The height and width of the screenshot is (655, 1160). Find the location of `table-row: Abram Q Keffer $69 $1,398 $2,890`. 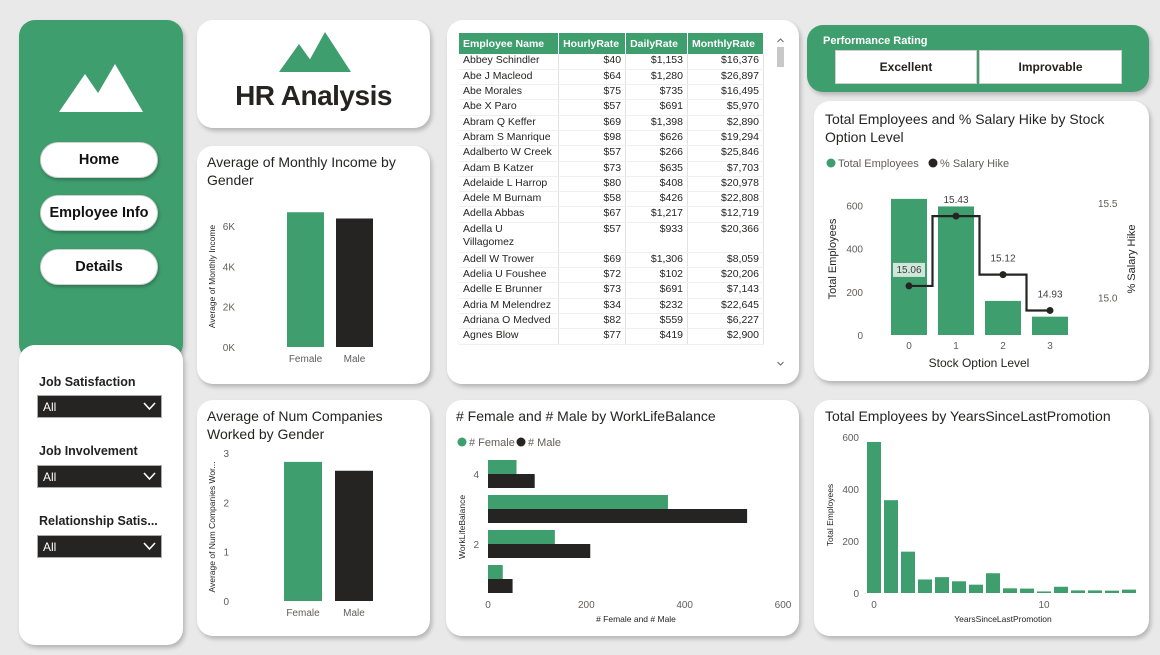

table-row: Abram Q Keffer $69 $1,398 $2,890 is located at coordinates (611, 123).